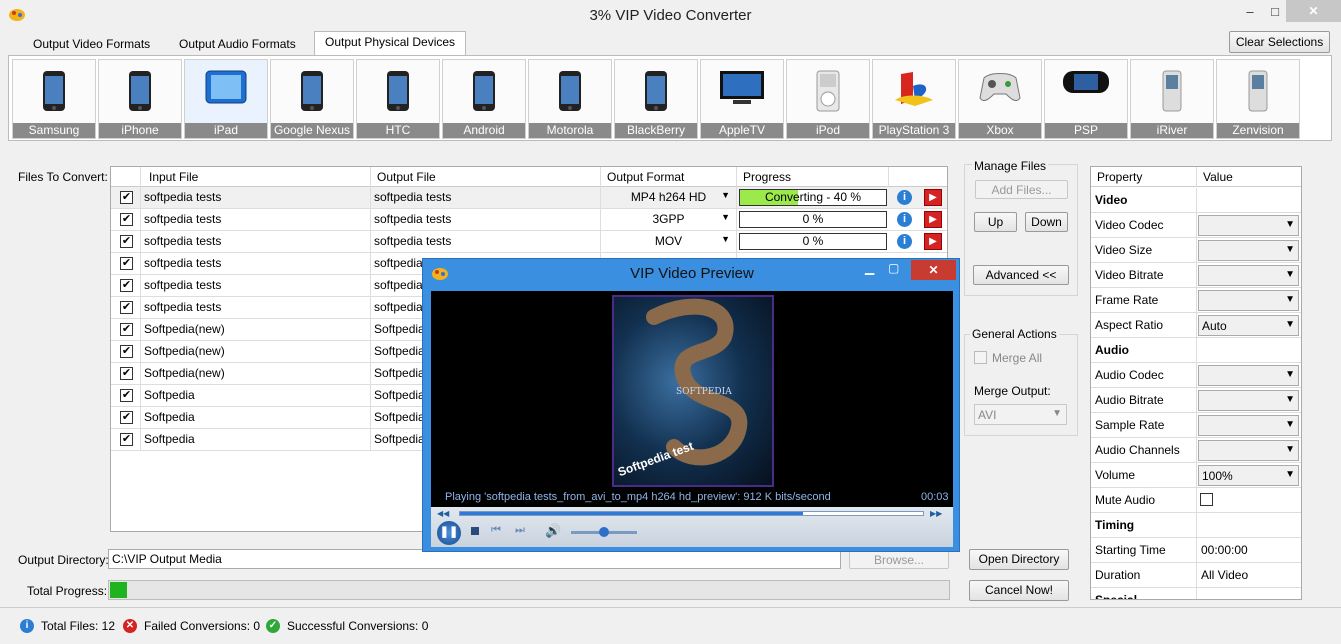 This screenshot has width=1341, height=644. What do you see at coordinates (1196, 250) in the screenshot?
I see `property-row-video-size: Video Size ▼` at bounding box center [1196, 250].